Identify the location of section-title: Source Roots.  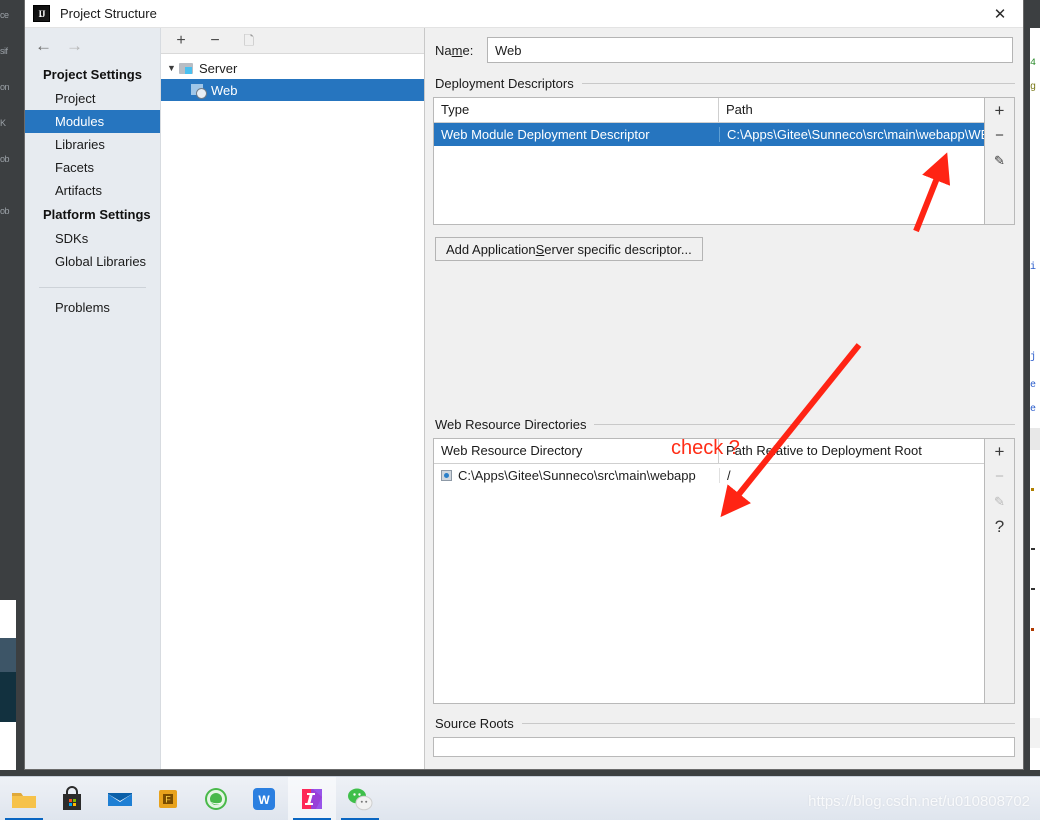
(474, 723).